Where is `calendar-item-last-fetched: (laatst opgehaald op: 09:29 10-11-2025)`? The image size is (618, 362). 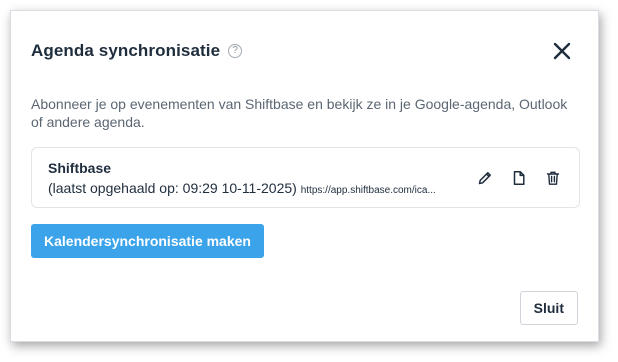
calendar-item-last-fetched: (laatst opgehaald op: 09:29 10-11-2025) is located at coordinates (172, 188).